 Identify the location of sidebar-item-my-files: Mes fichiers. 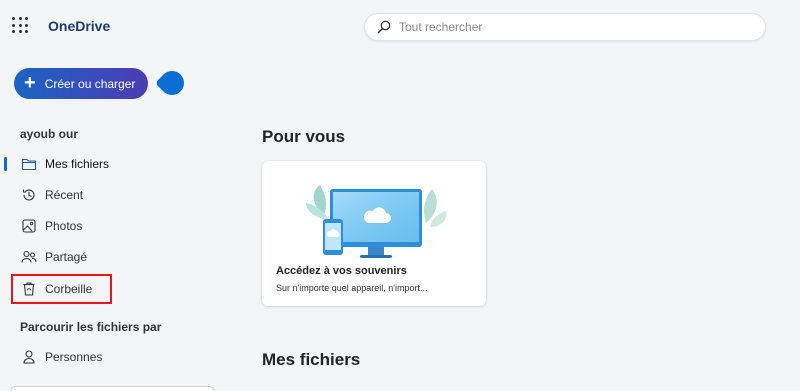
(100, 164).